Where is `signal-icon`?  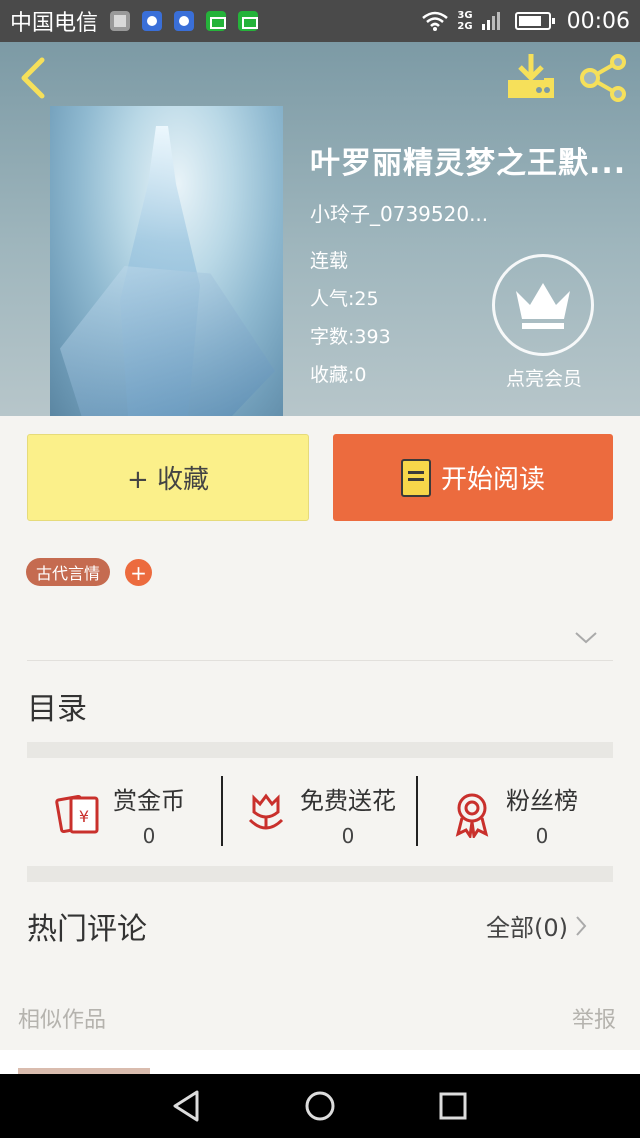
signal-icon is located at coordinates (490, 21).